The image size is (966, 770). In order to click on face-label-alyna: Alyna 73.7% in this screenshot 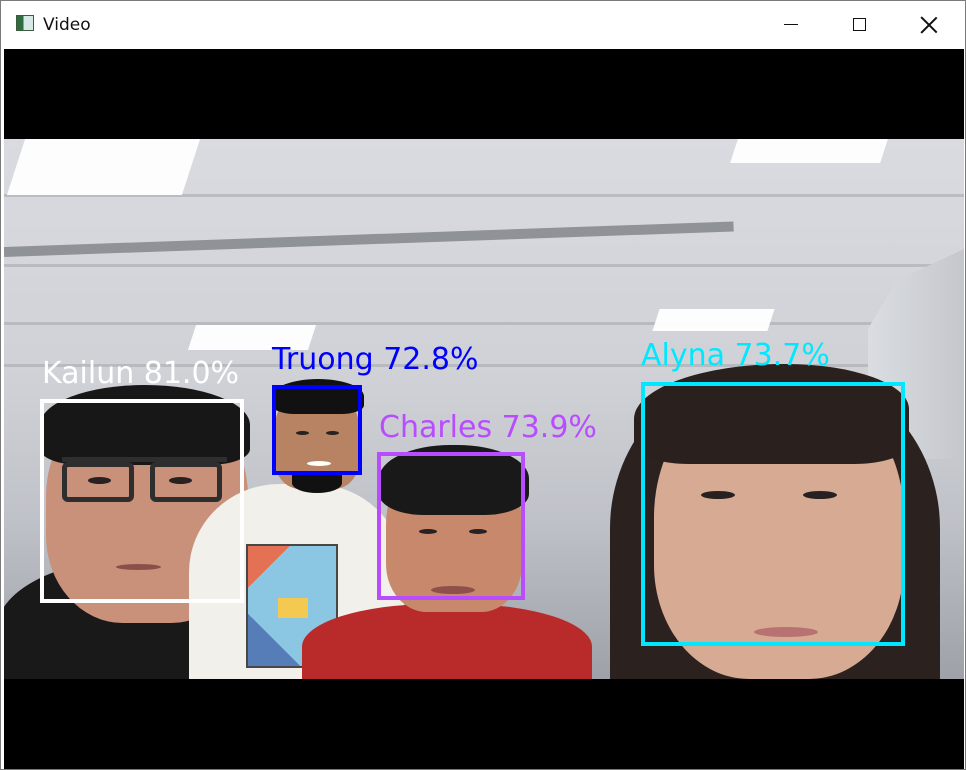, I will do `click(735, 355)`.